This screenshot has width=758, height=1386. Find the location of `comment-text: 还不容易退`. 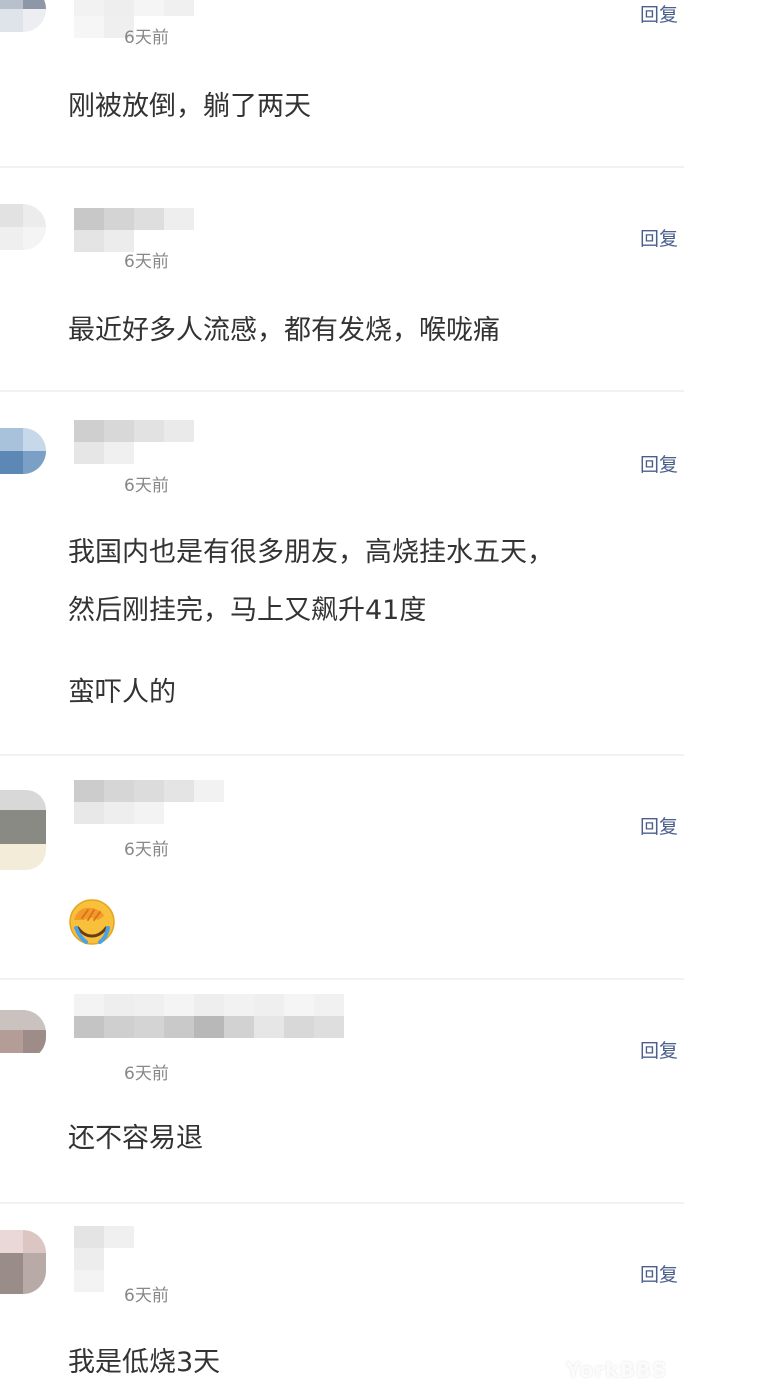

comment-text: 还不容易退 is located at coordinates (135, 1138).